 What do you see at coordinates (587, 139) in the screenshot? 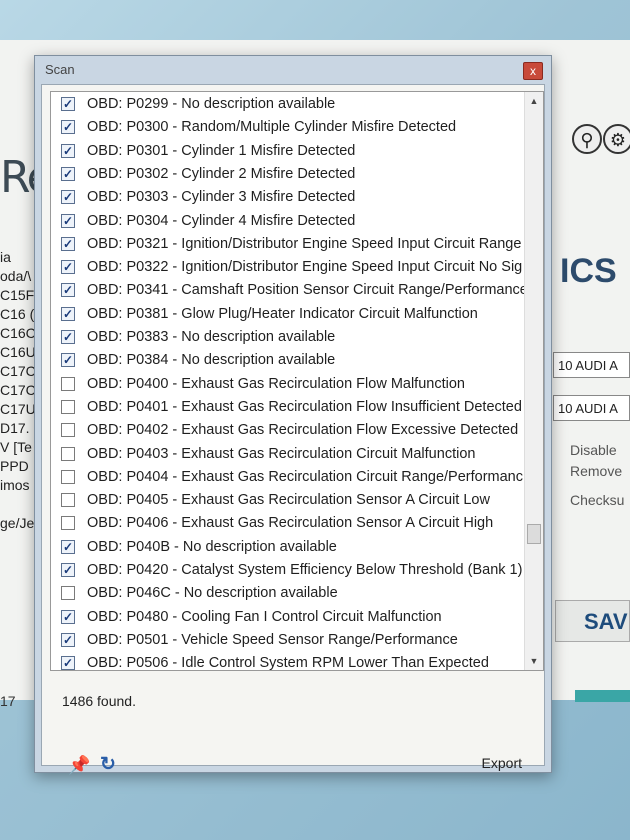
I see `key-icon: ⚲` at bounding box center [587, 139].